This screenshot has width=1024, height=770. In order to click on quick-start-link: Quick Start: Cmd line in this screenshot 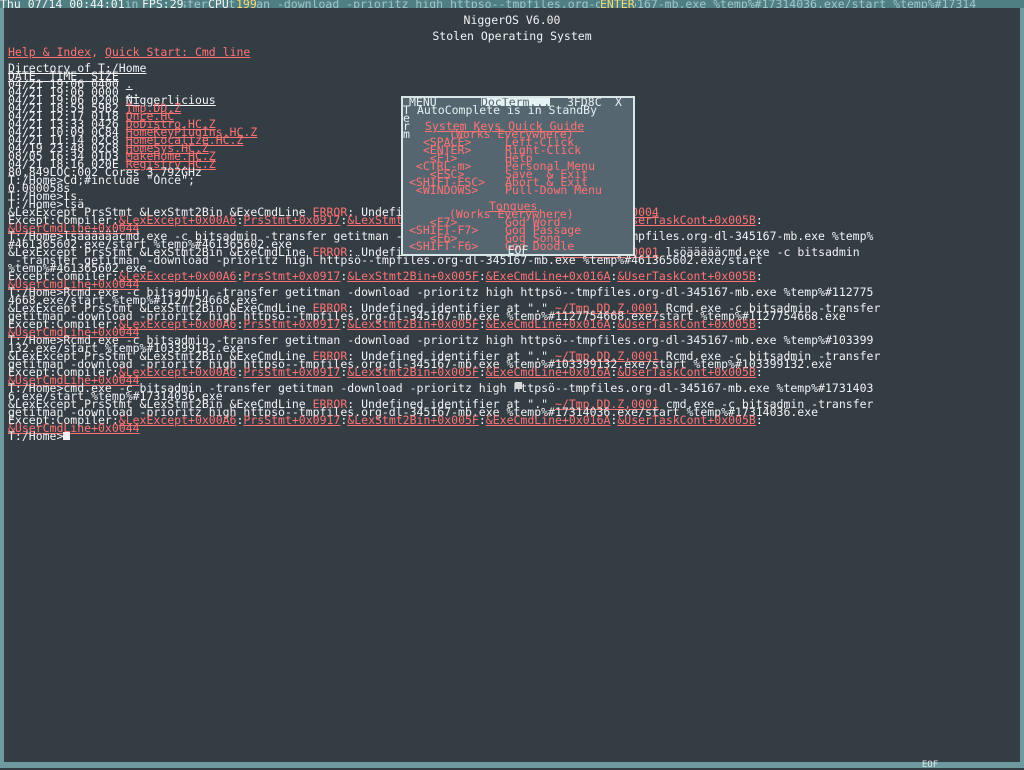, I will do `click(177, 52)`.